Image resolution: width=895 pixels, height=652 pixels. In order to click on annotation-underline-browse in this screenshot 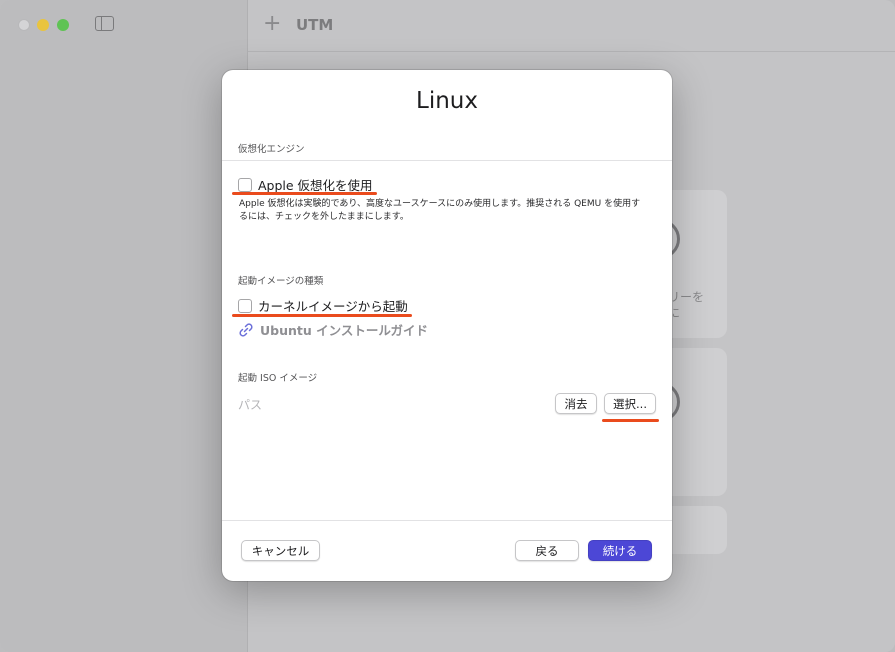, I will do `click(630, 420)`.